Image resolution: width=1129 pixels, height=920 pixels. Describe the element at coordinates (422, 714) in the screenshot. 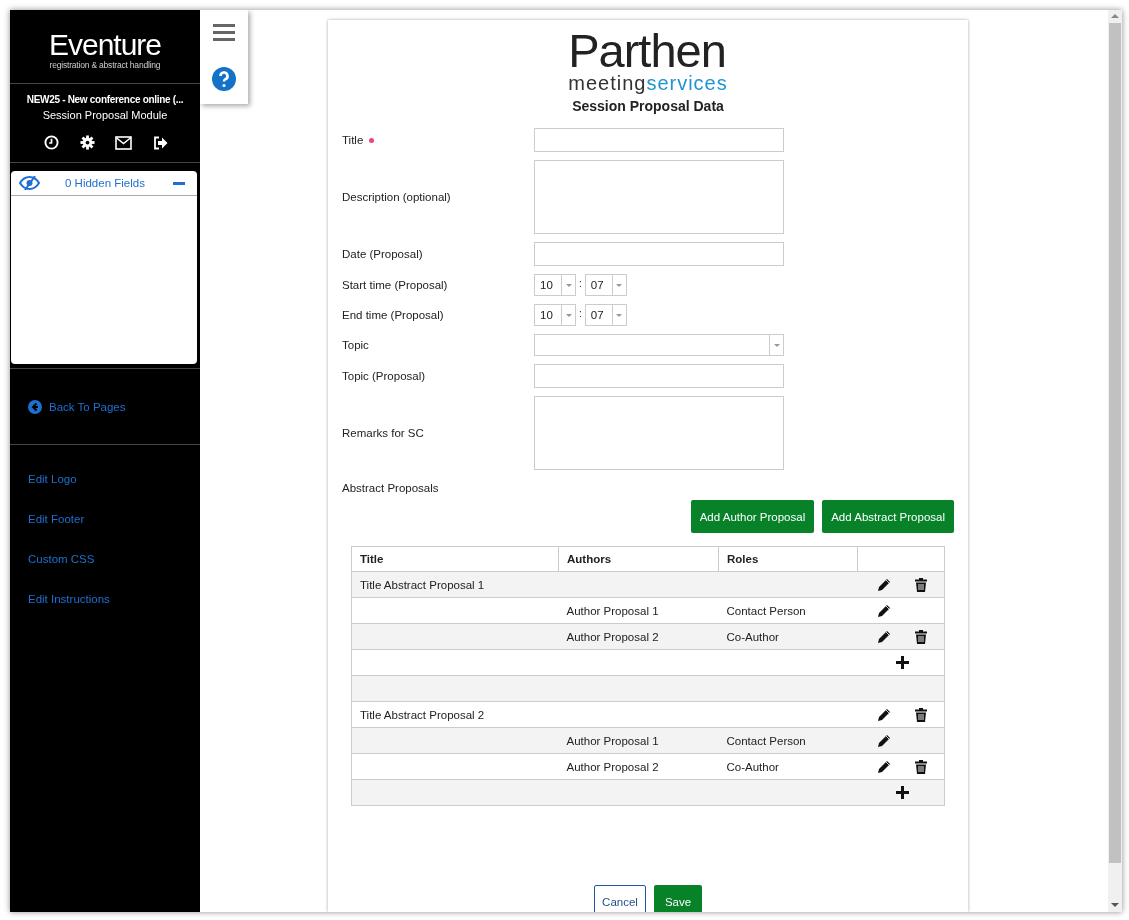

I see `table-cell: Title Abstract Proposal 2` at that location.